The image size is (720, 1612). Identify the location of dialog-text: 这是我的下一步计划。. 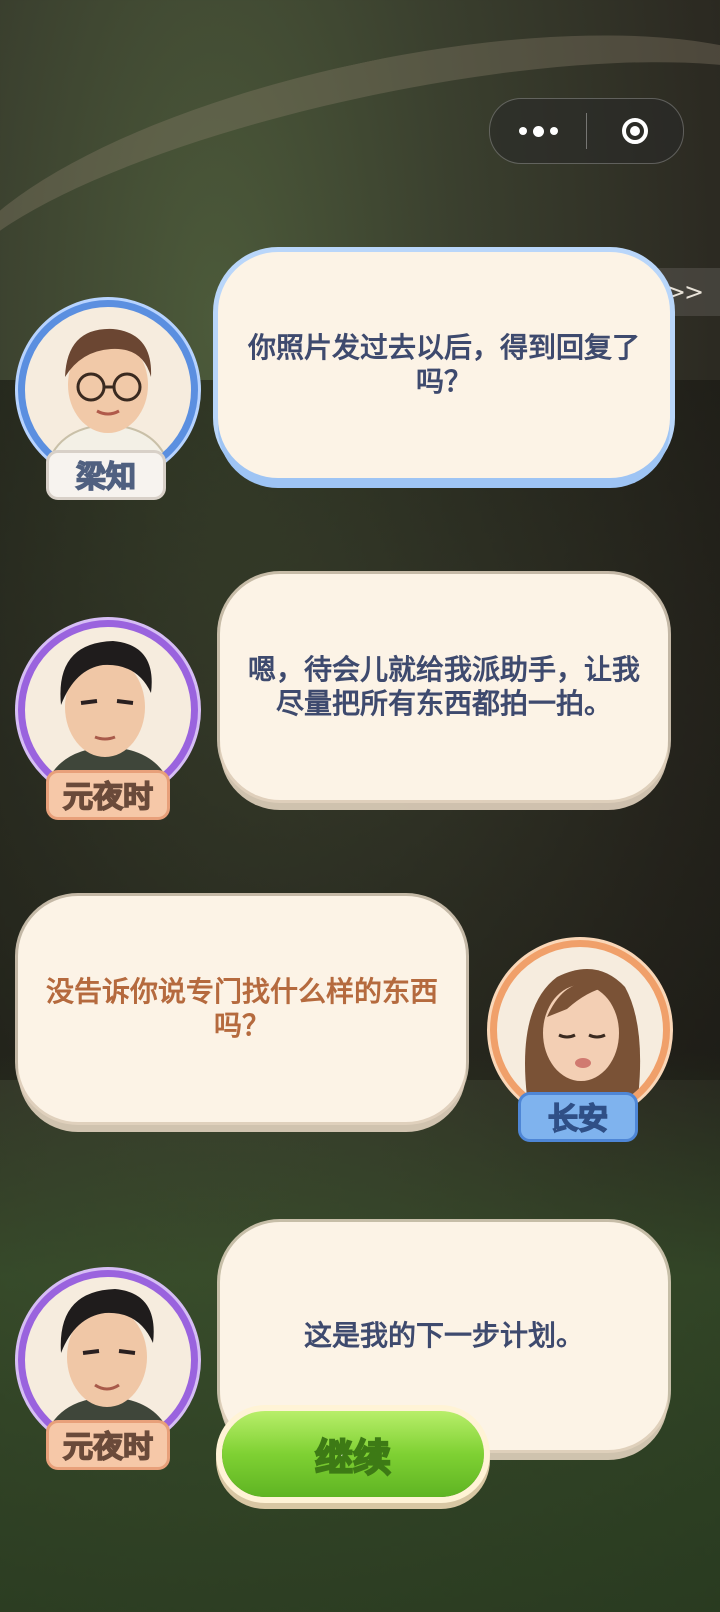
(443, 1335).